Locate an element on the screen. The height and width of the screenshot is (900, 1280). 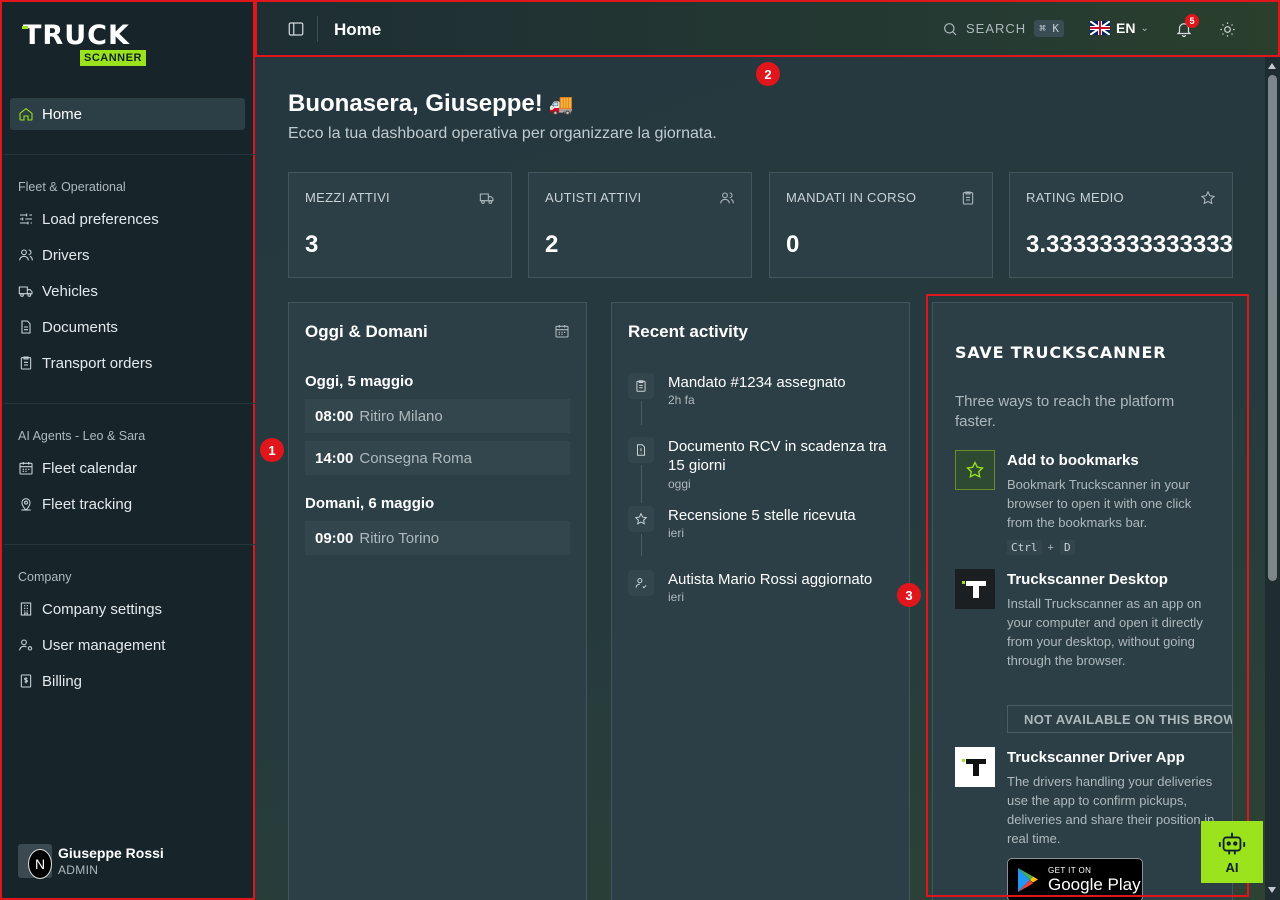
google-play-small-text: GET IT ON is located at coordinates (1070, 870).